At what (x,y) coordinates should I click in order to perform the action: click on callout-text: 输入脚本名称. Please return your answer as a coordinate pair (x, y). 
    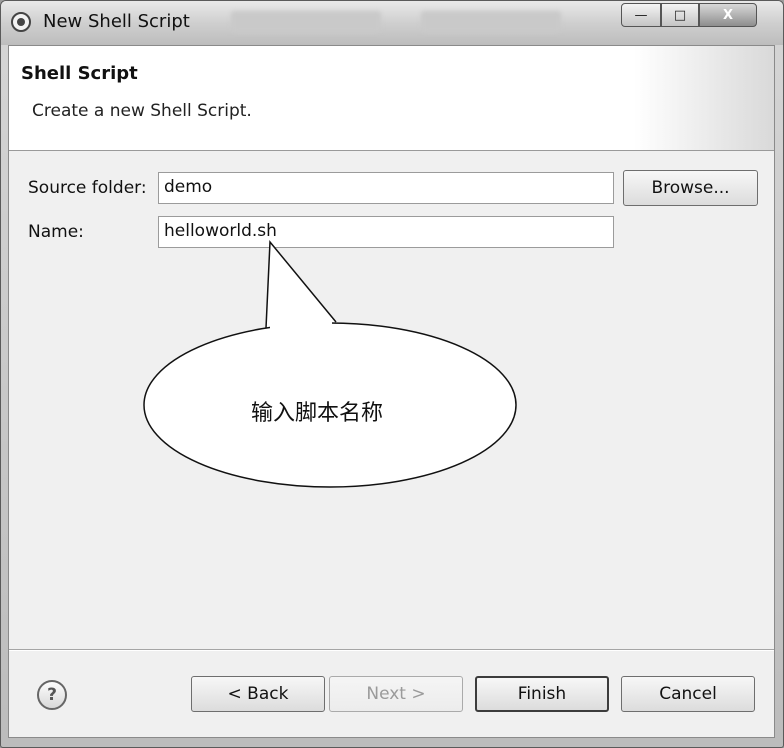
    Looking at the image, I should click on (317, 413).